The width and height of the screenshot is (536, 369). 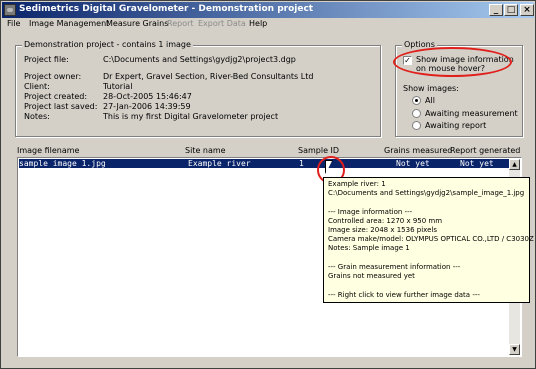 I want to click on minimize-button: _, so click(x=496, y=10).